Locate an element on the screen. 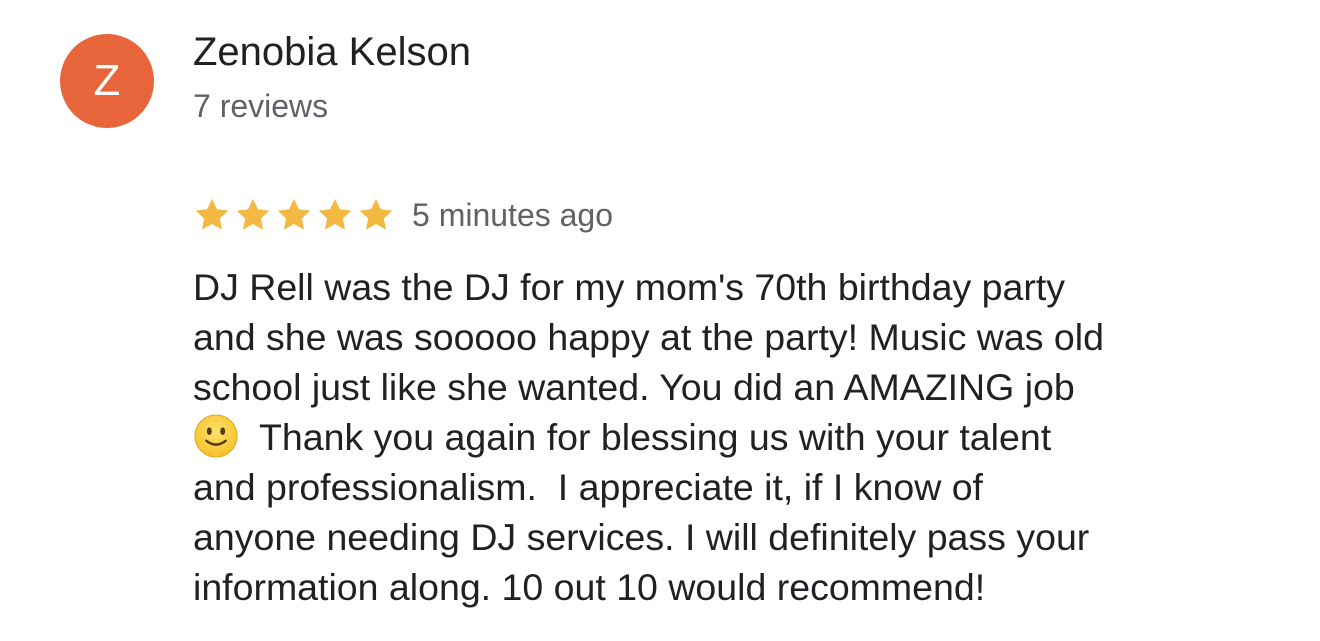  avatar-initial: Z is located at coordinates (107, 80).